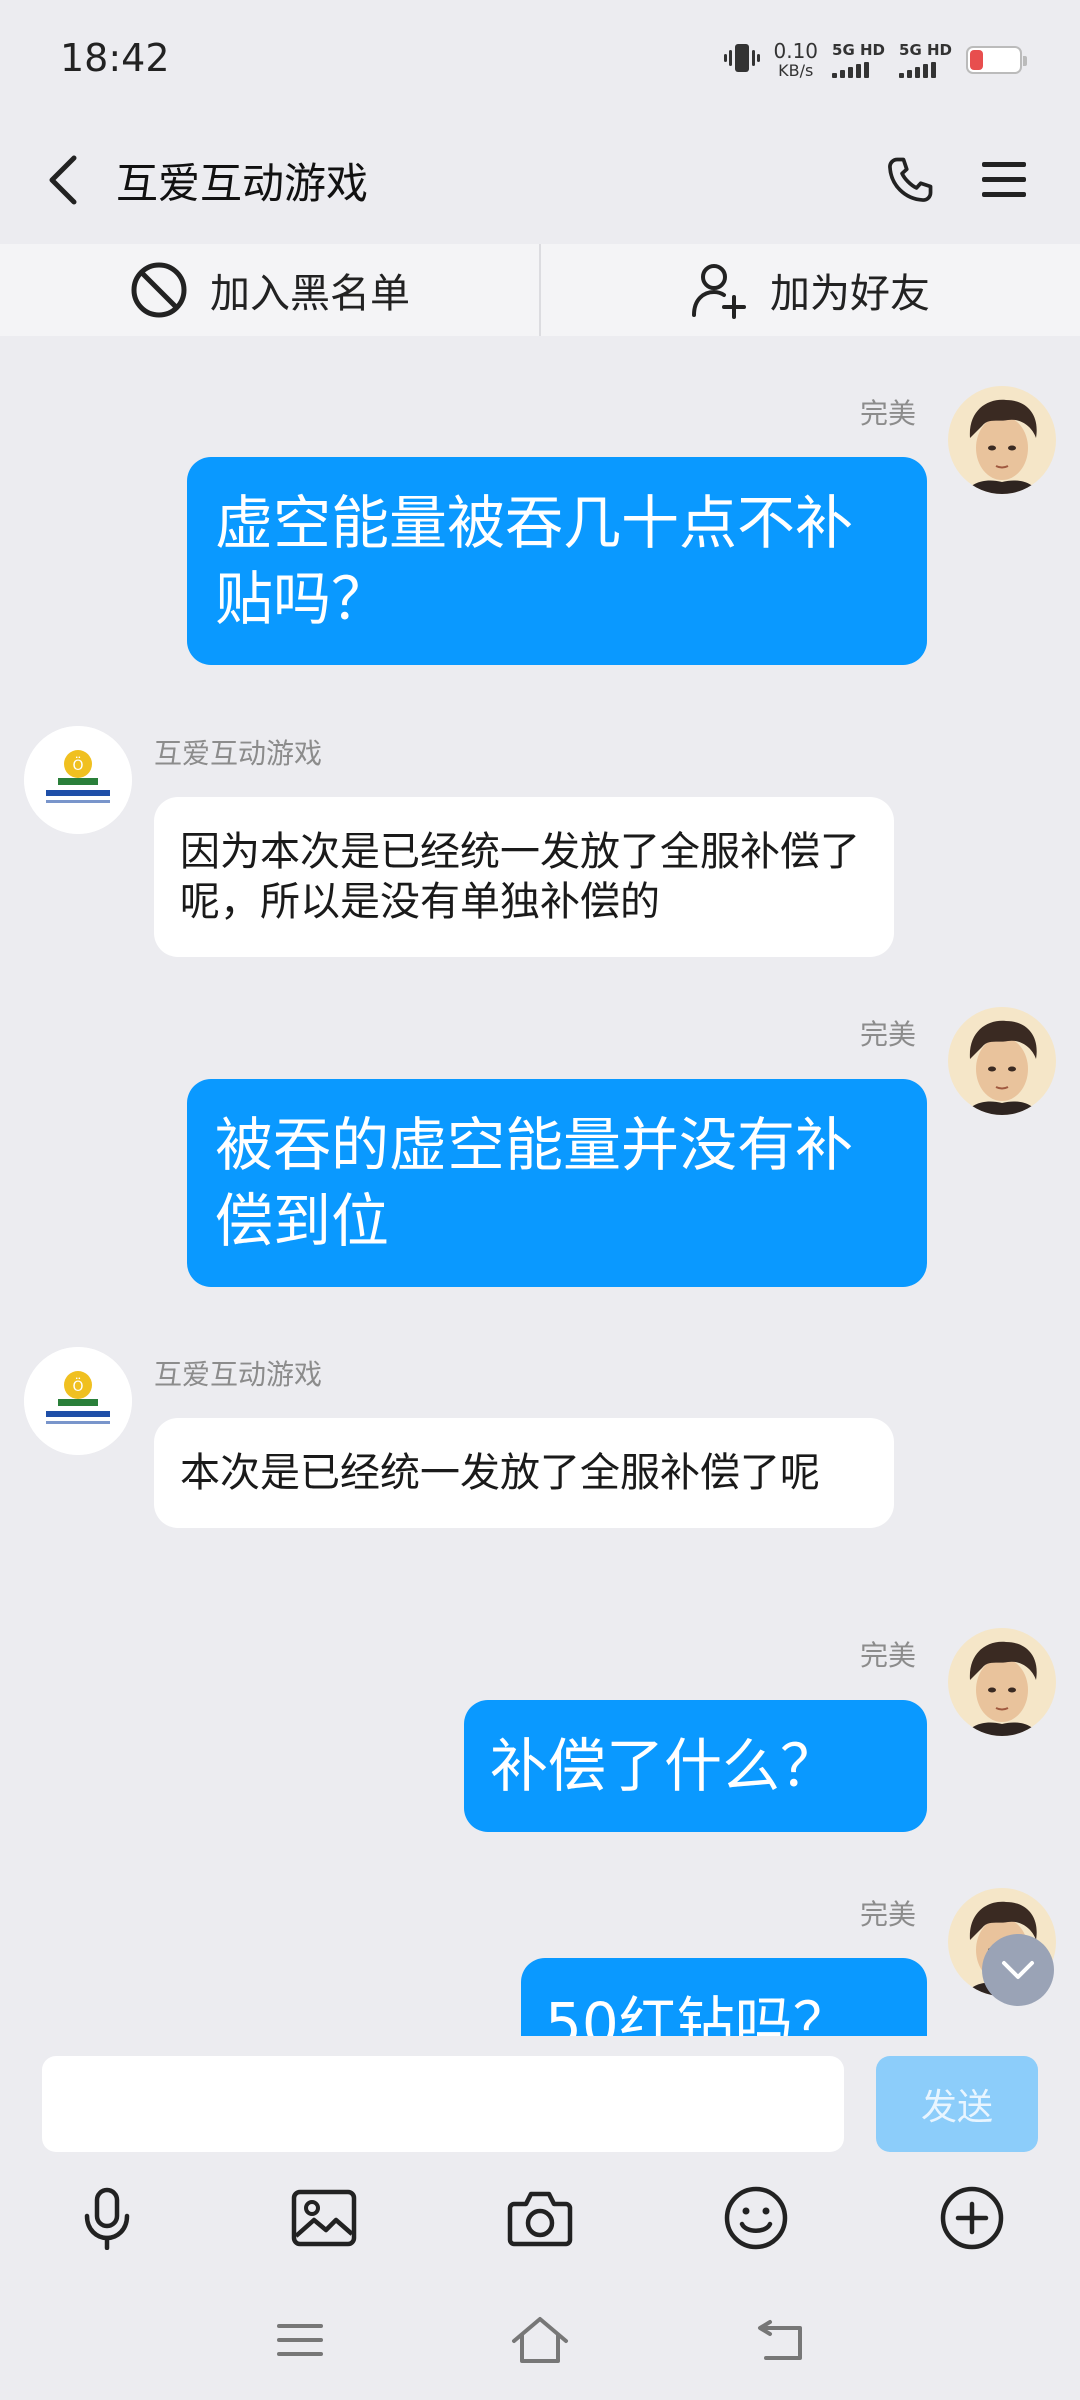 This screenshot has height=2400, width=1080. Describe the element at coordinates (925, 49) in the screenshot. I see `signal-2-label: 5G HD` at that location.